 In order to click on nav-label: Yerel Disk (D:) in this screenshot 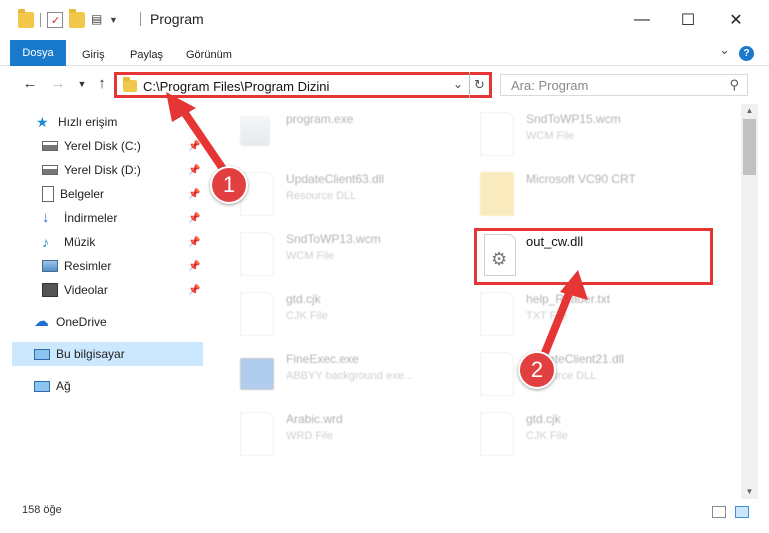, I will do `click(102, 170)`.